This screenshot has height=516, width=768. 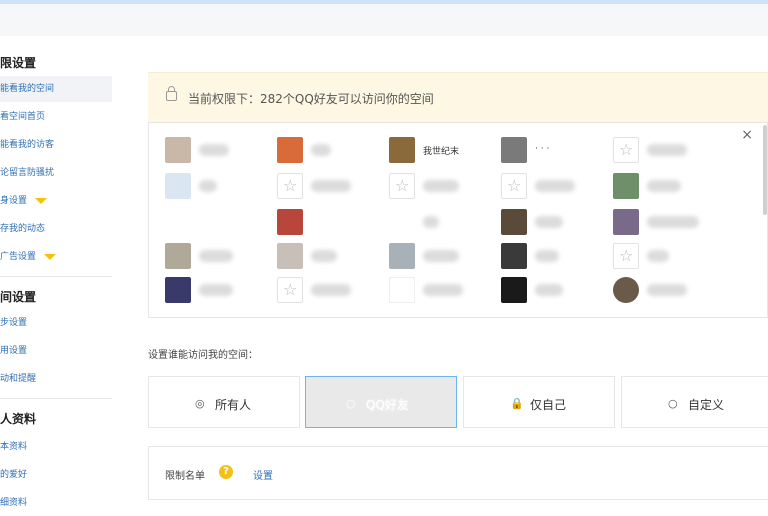 What do you see at coordinates (517, 403) in the screenshot?
I see `lock-icon: 🔒` at bounding box center [517, 403].